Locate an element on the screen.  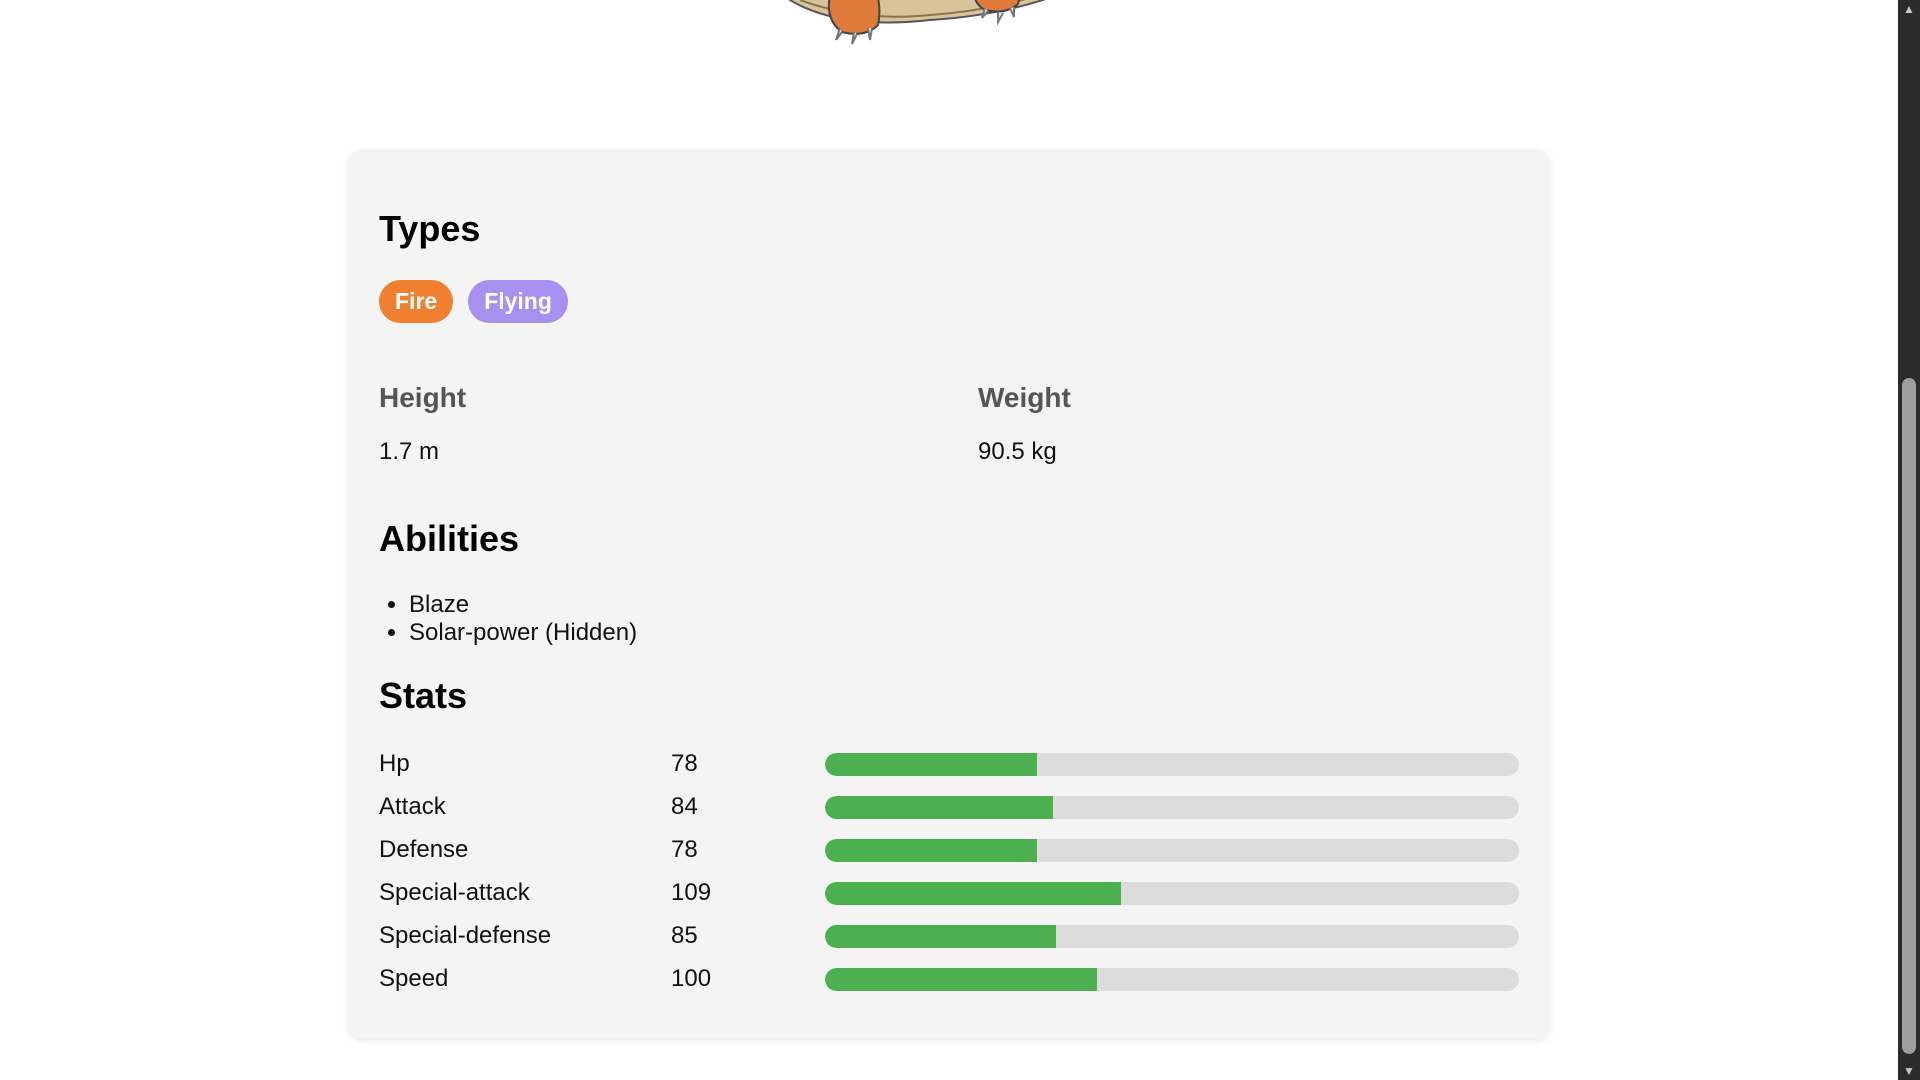
height-label: Height is located at coordinates (423, 397).